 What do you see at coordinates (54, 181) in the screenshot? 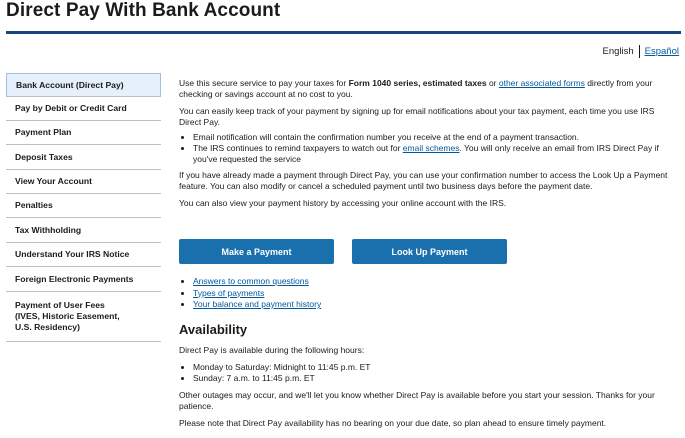
I see `sidebar-item-label: View Your Account` at bounding box center [54, 181].